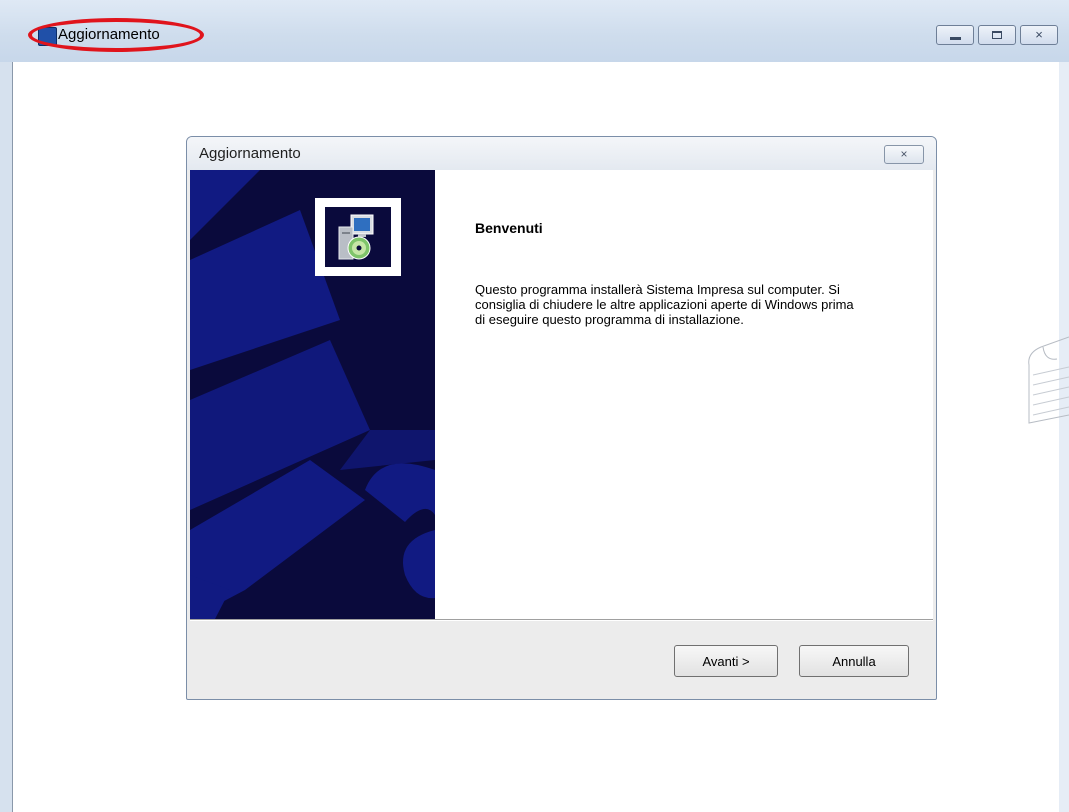 This screenshot has width=1069, height=812. Describe the element at coordinates (726, 661) in the screenshot. I see `next-button: Avanti >` at that location.